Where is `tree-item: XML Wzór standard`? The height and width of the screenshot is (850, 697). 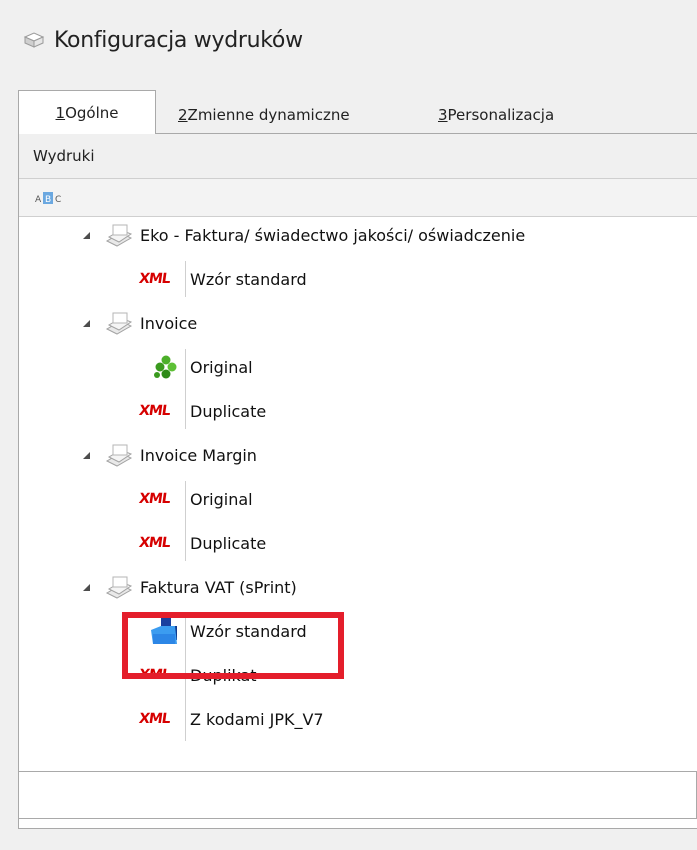
tree-item: XML Wzór standard is located at coordinates (222, 279).